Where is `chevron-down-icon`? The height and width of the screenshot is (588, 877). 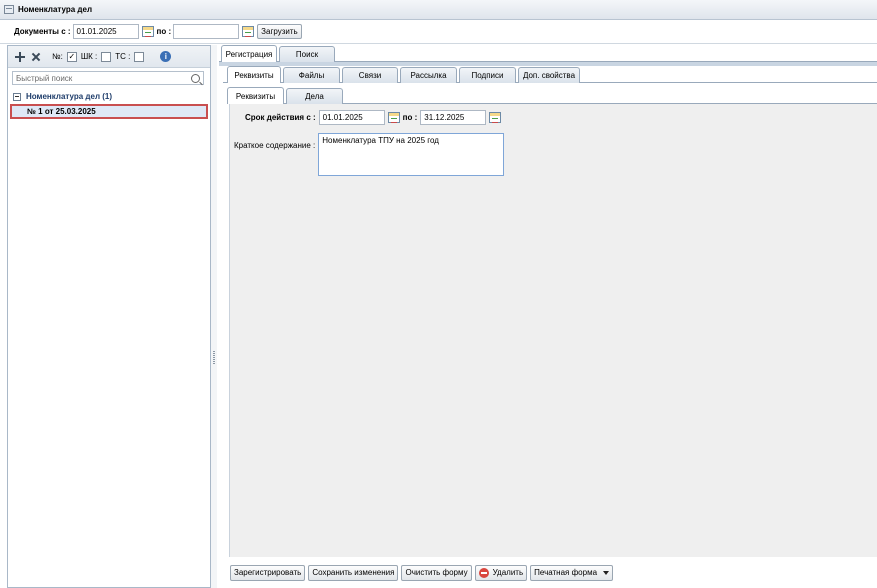 chevron-down-icon is located at coordinates (606, 572).